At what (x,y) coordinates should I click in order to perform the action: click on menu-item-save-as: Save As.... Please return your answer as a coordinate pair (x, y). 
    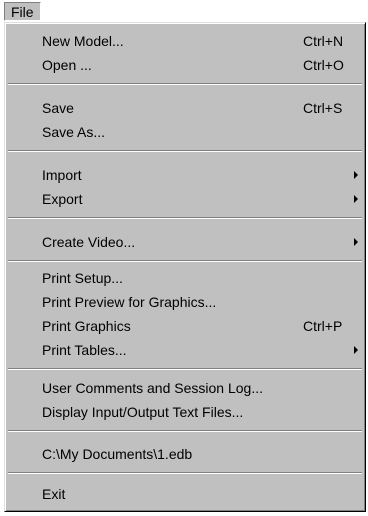
    Looking at the image, I should click on (185, 132).